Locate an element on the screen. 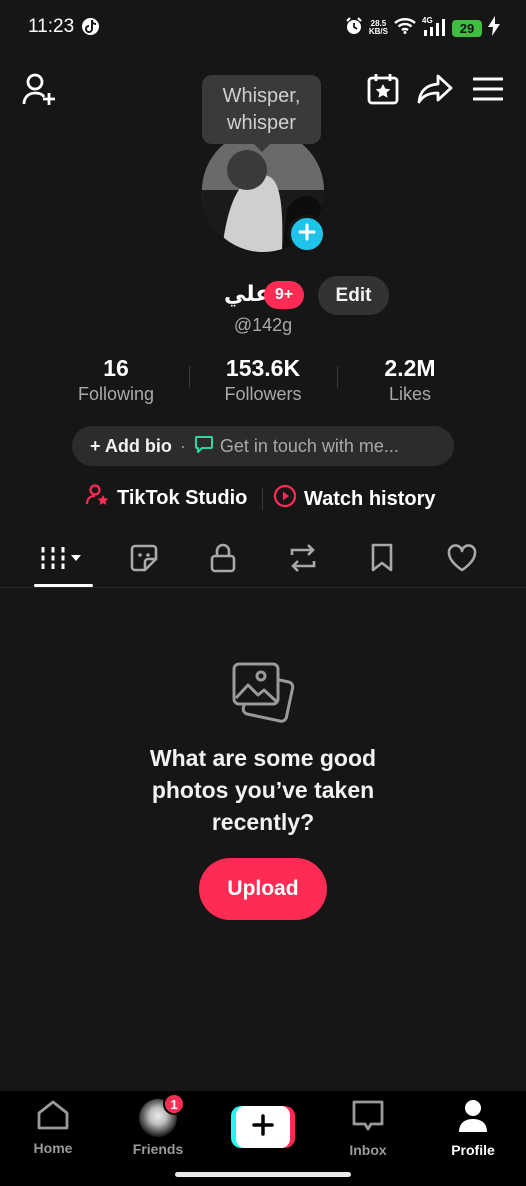 Image resolution: width=526 pixels, height=1186 pixels. play-circle-icon is located at coordinates (285, 499).